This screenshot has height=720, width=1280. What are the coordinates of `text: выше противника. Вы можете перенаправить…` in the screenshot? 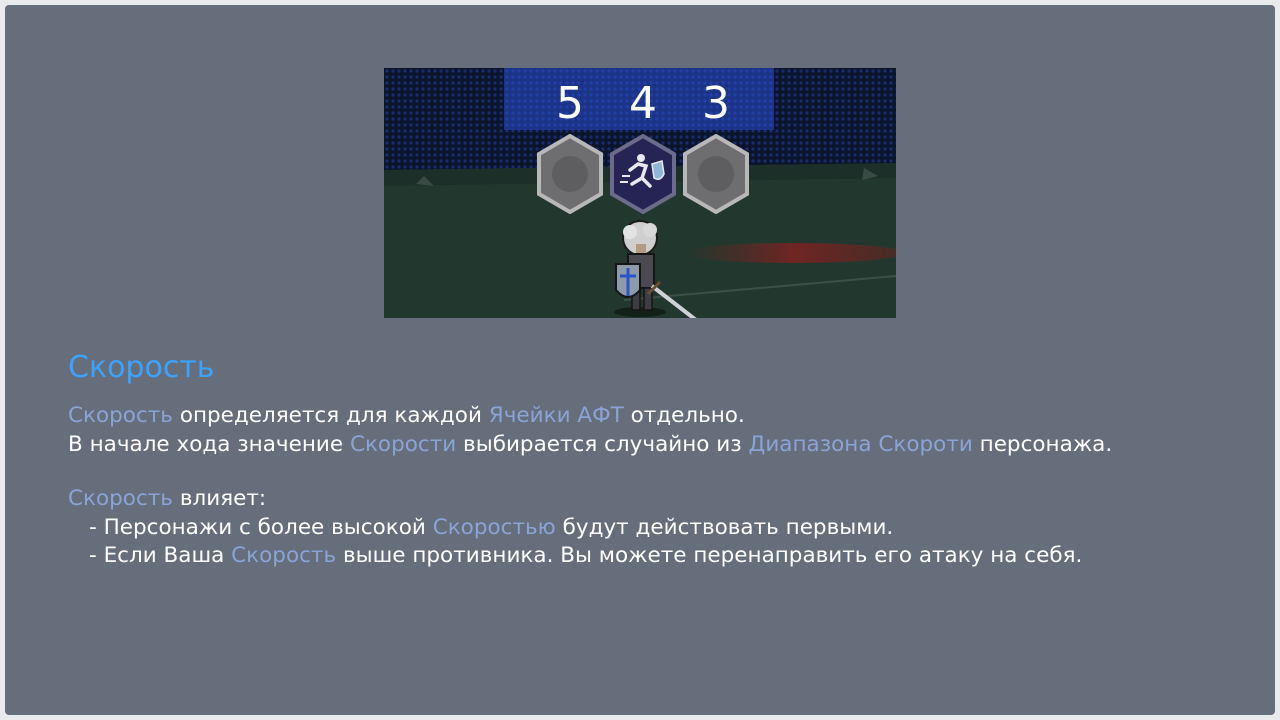 It's located at (709, 555).